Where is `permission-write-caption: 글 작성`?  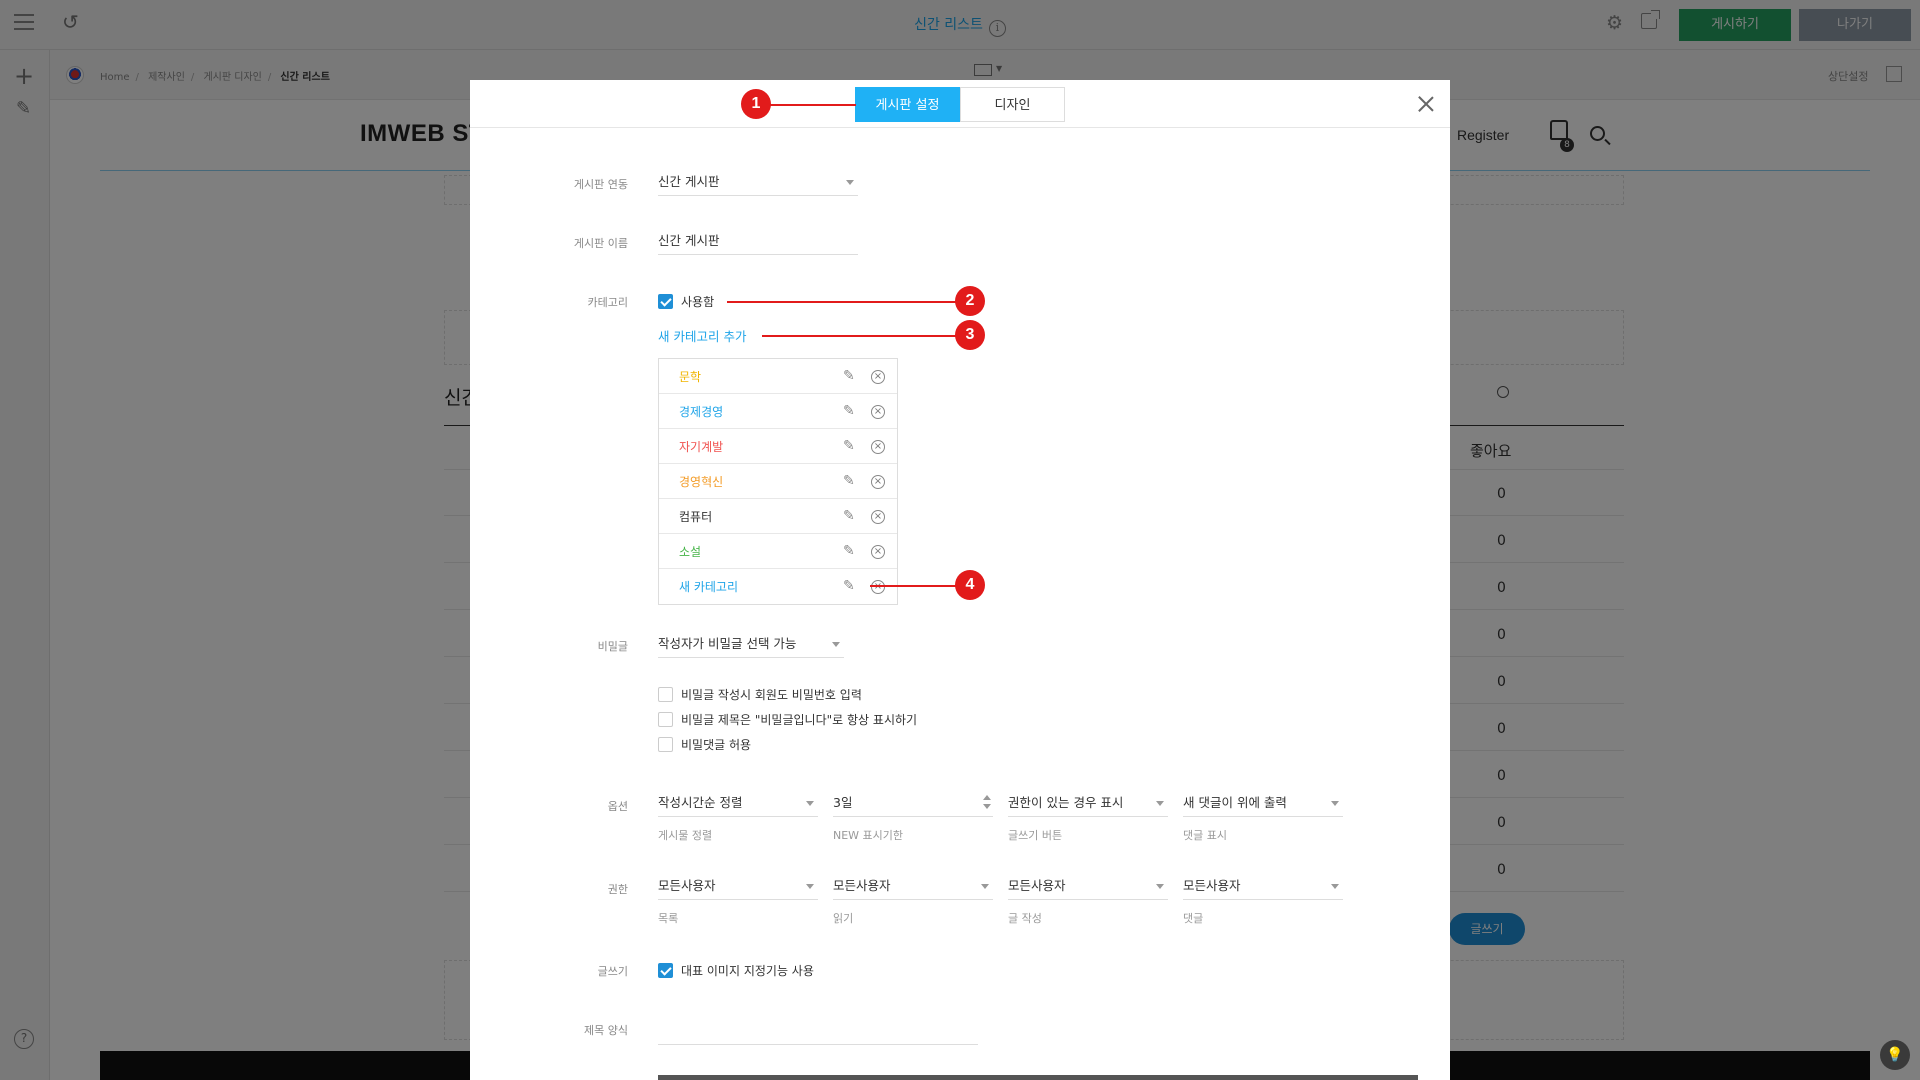 permission-write-caption: 글 작성 is located at coordinates (1025, 918).